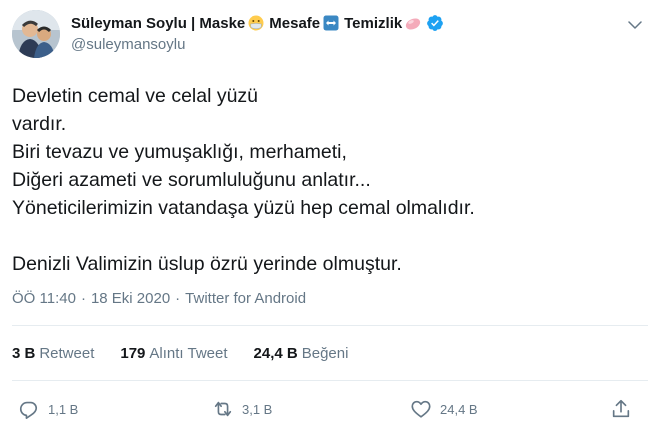 The height and width of the screenshot is (425, 660). What do you see at coordinates (67, 353) in the screenshot?
I see `retweet-stat-label: Retweet` at bounding box center [67, 353].